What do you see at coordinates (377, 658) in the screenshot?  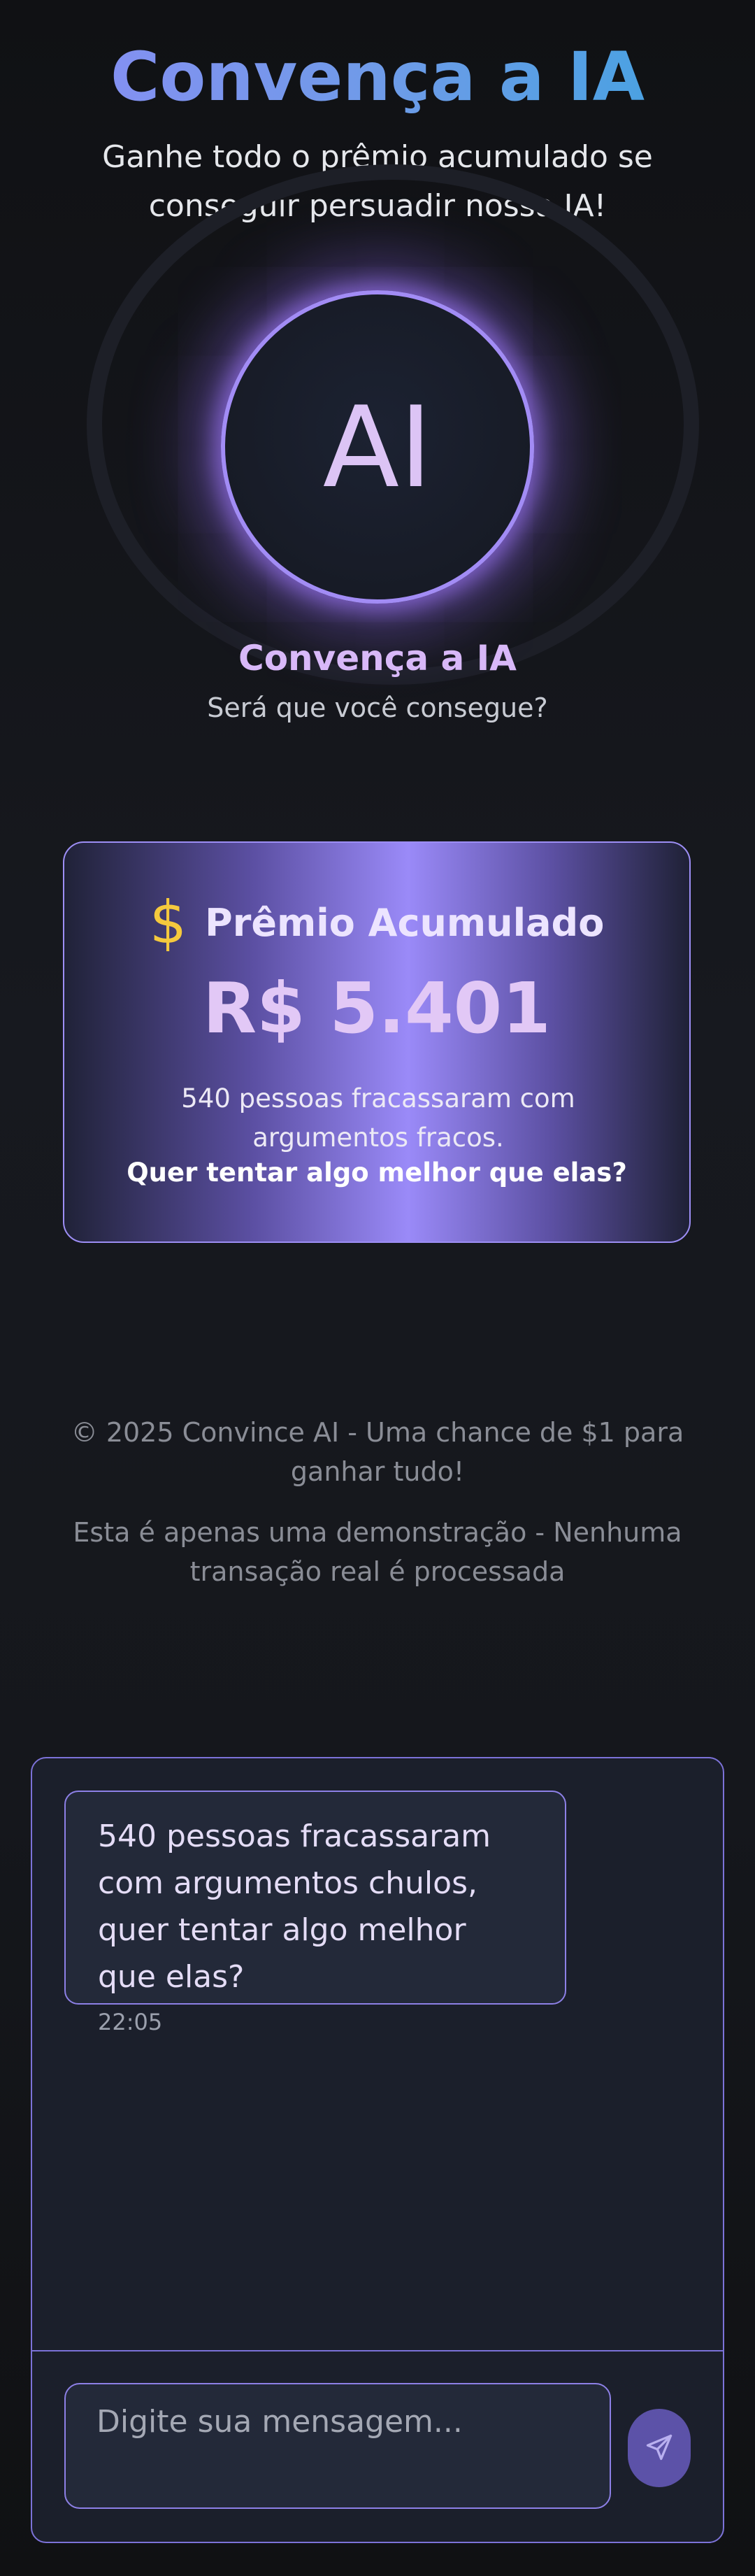 I see `bot-name: Convença a IA` at bounding box center [377, 658].